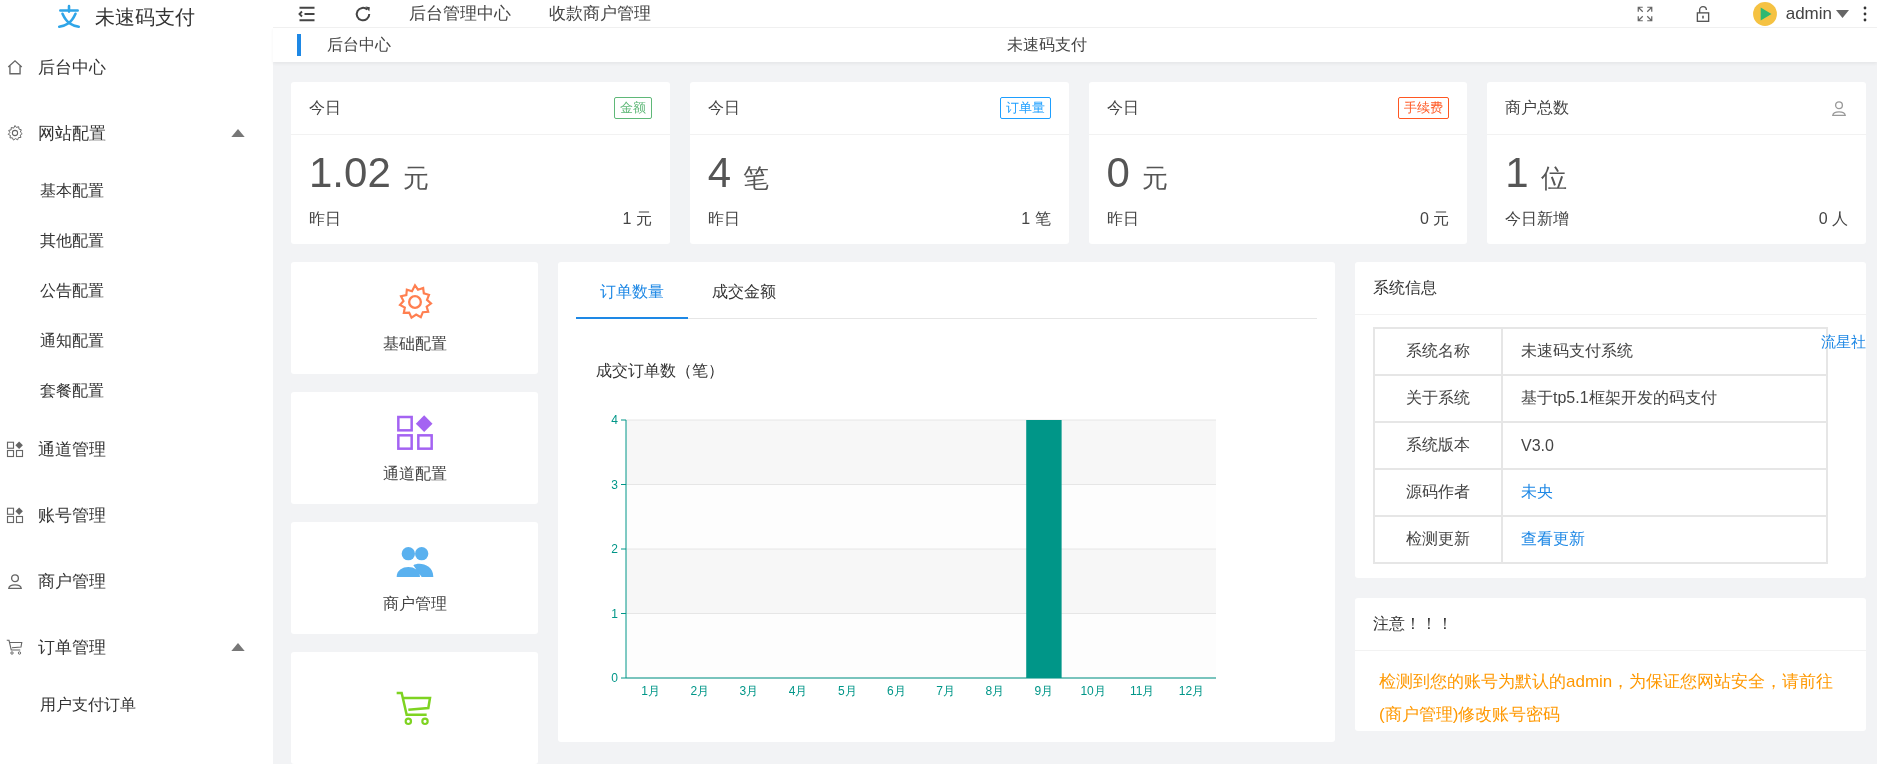 This screenshot has height=764, width=1877. Describe the element at coordinates (136, 705) in the screenshot. I see `sidebar-subitem: 用户支付订单` at that location.